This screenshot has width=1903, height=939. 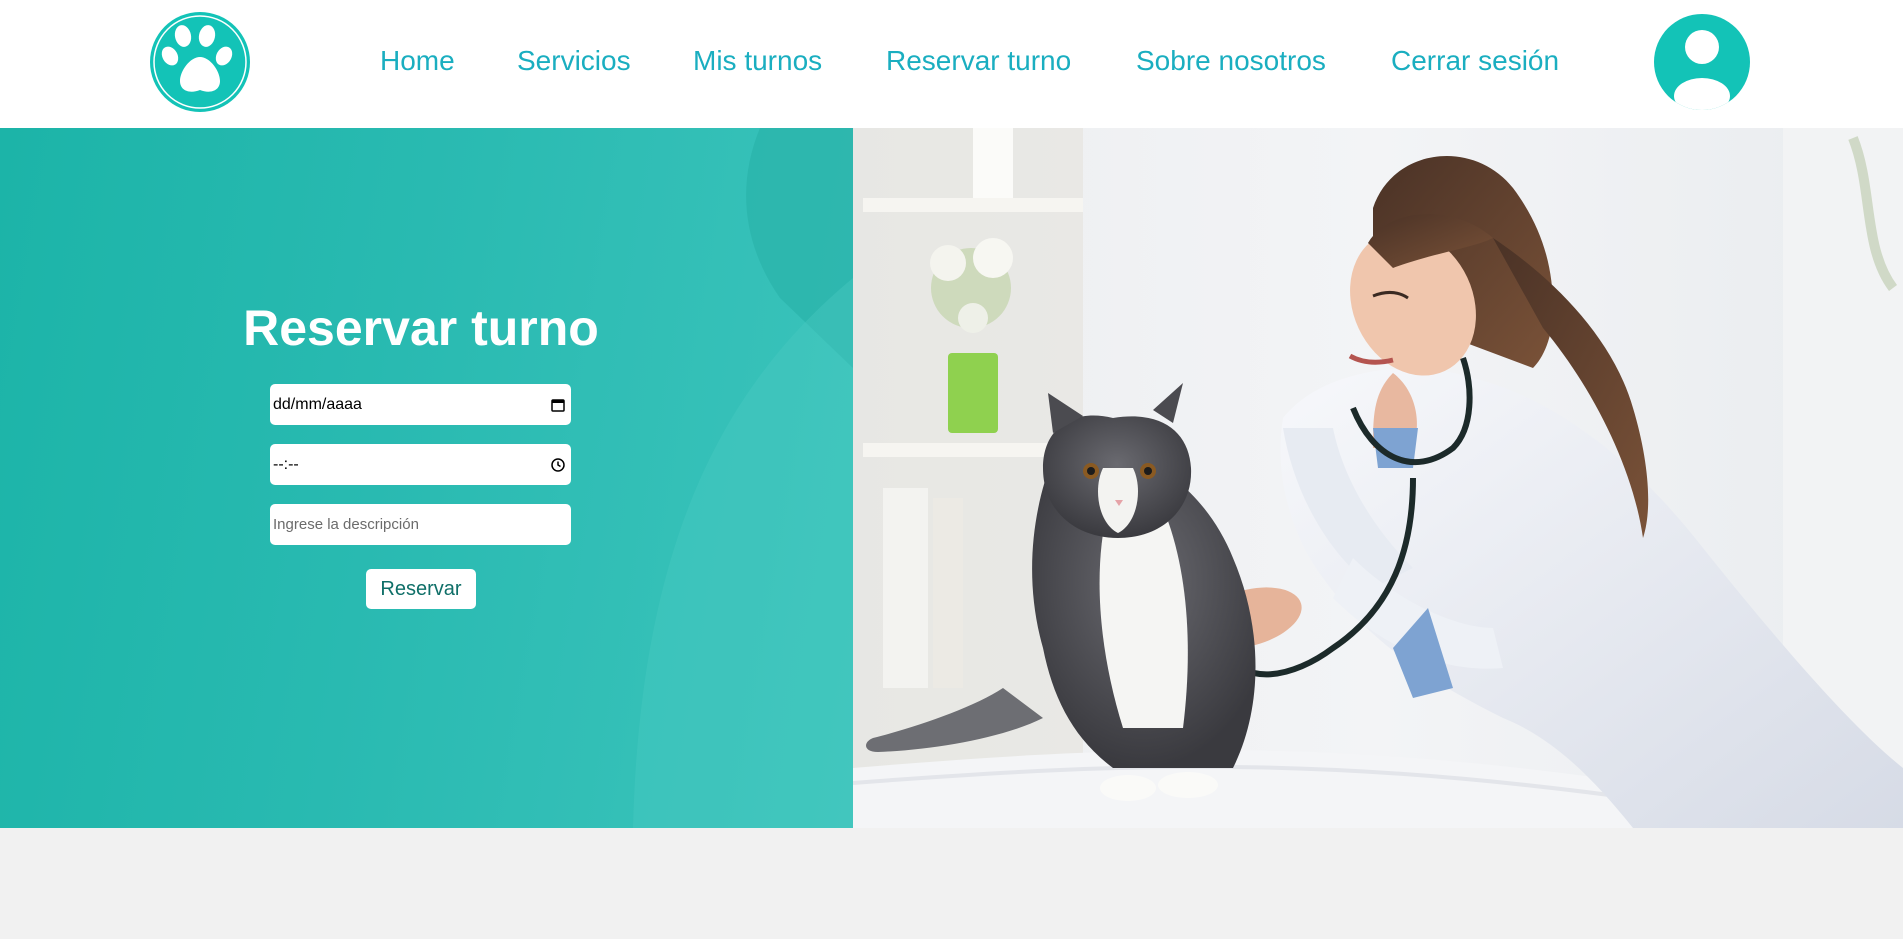 What do you see at coordinates (420, 464) in the screenshot?
I see `time-input: --:--` at bounding box center [420, 464].